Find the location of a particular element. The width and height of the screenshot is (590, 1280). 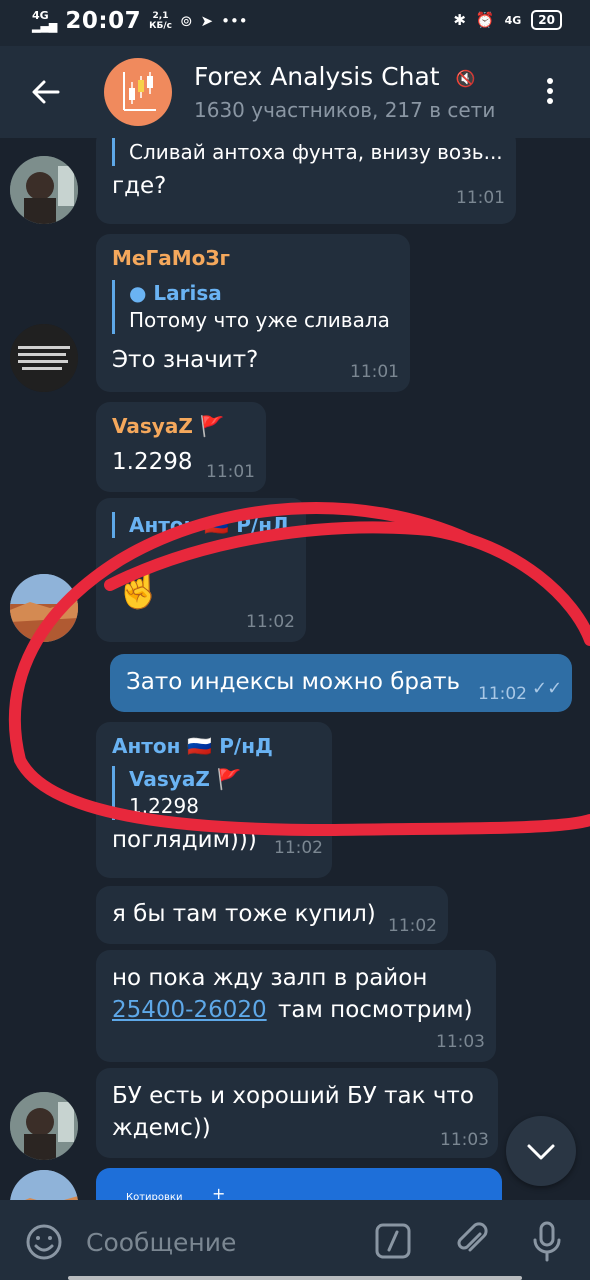

price-range-link: 25400-26020 is located at coordinates (189, 1010).